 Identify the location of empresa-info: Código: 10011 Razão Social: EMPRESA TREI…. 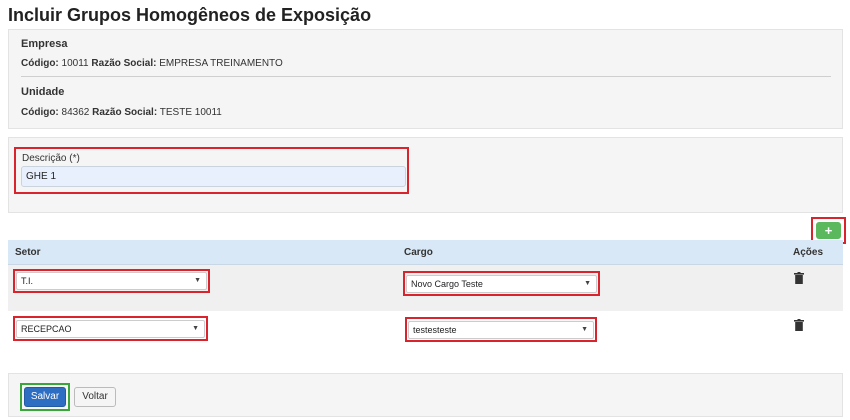
(152, 63).